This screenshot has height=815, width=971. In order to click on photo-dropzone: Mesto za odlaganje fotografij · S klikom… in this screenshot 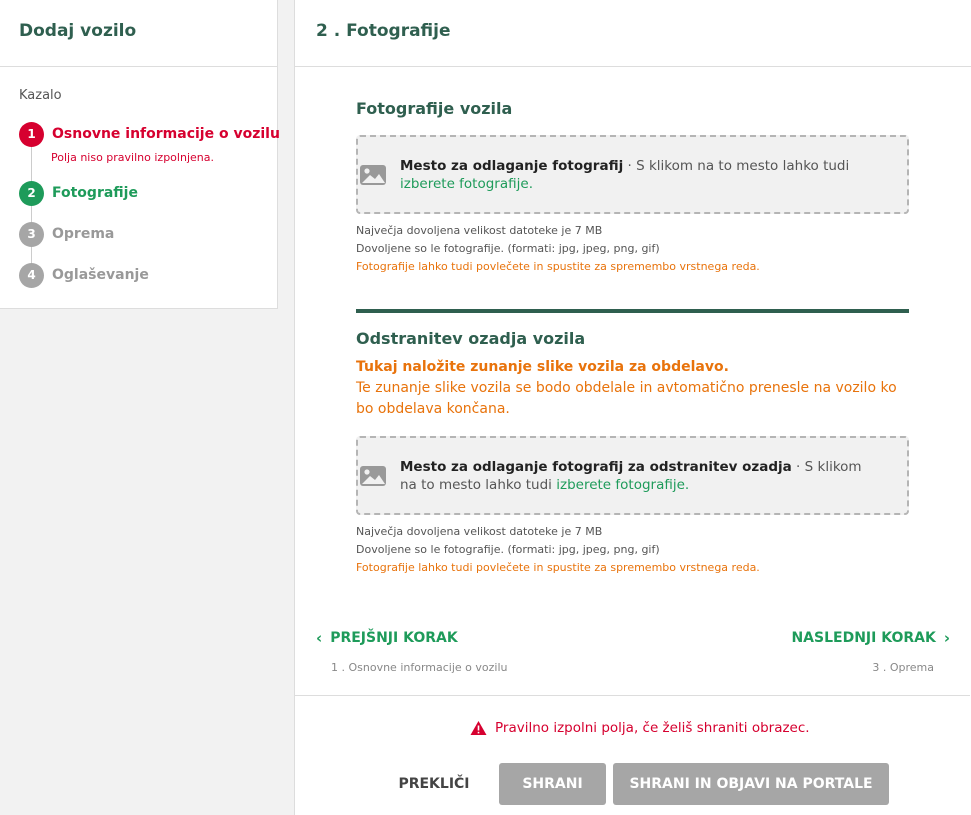, I will do `click(632, 174)`.